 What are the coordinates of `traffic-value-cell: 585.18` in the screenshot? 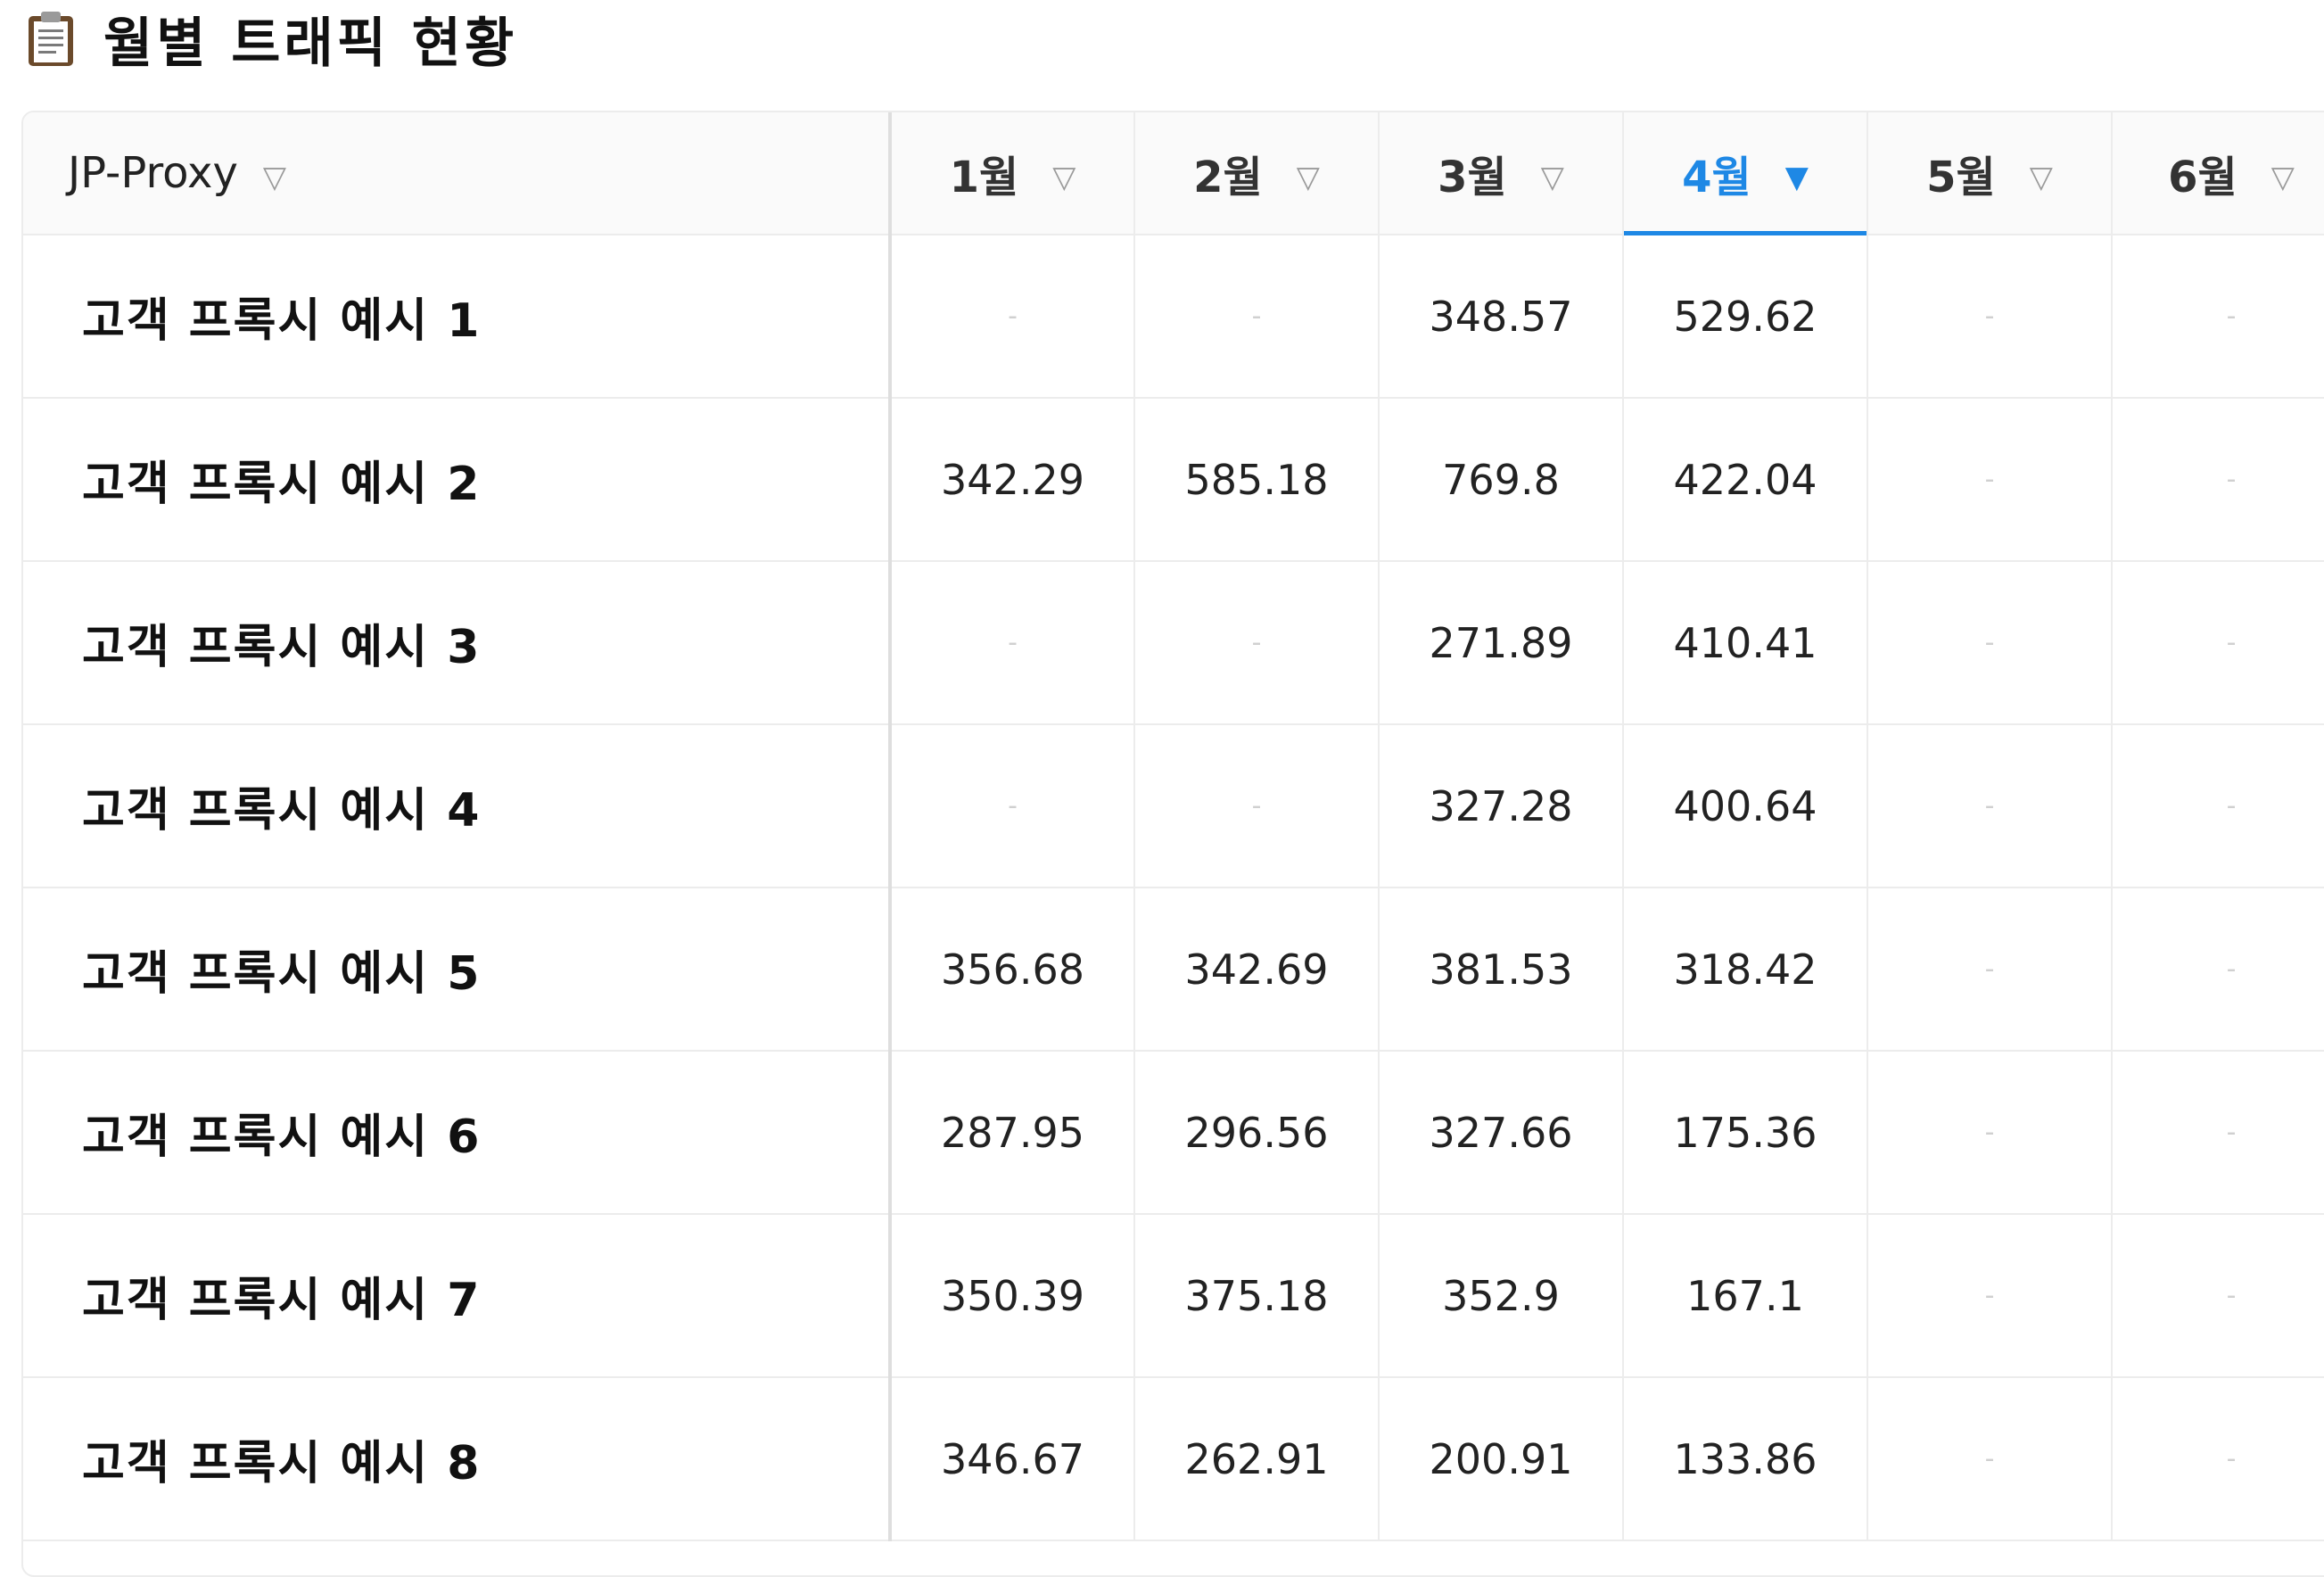 It's located at (1257, 480).